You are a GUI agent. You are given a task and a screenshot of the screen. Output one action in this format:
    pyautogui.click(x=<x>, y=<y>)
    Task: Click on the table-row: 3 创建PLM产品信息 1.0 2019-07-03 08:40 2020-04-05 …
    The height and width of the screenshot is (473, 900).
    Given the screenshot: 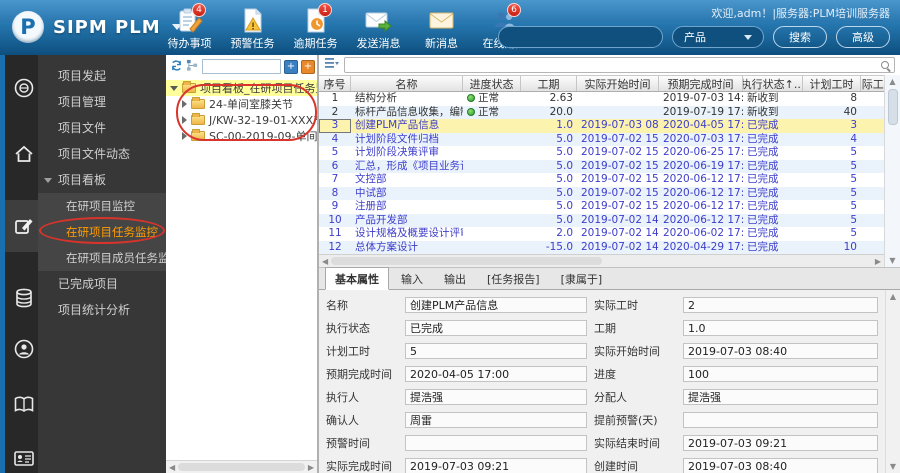 What is the action you would take?
    pyautogui.click(x=601, y=126)
    